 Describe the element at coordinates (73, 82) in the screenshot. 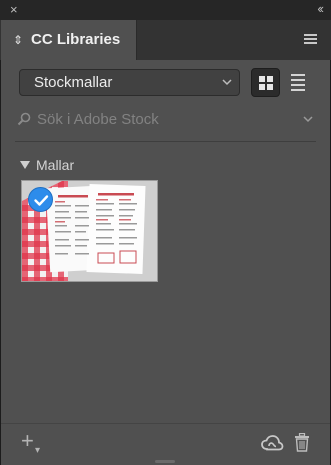

I see `library-select-value: Stockmallar` at that location.